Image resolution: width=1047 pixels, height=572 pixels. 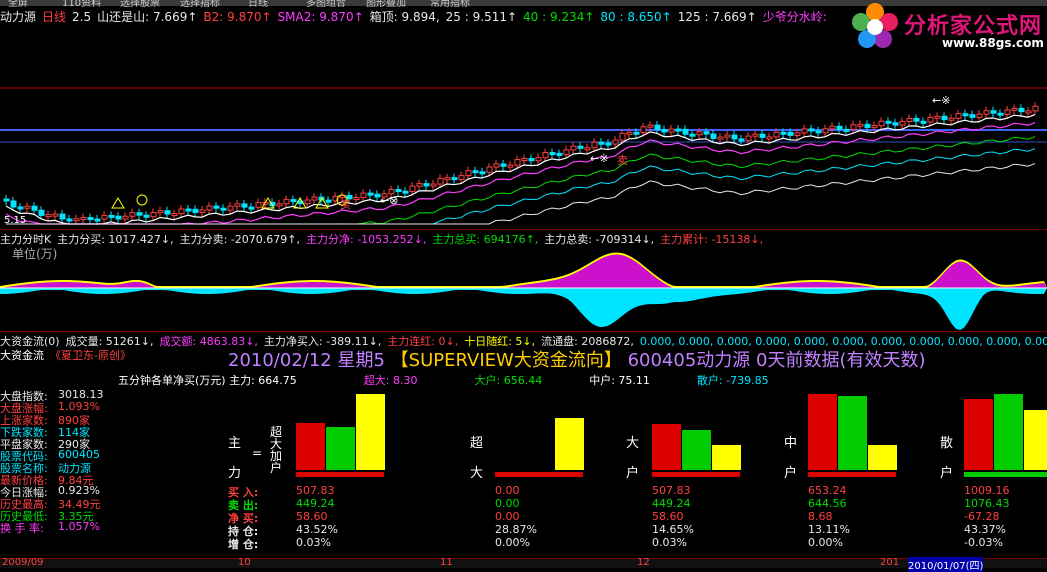 What do you see at coordinates (118, 203) in the screenshot?
I see `buy-signal-icon` at bounding box center [118, 203].